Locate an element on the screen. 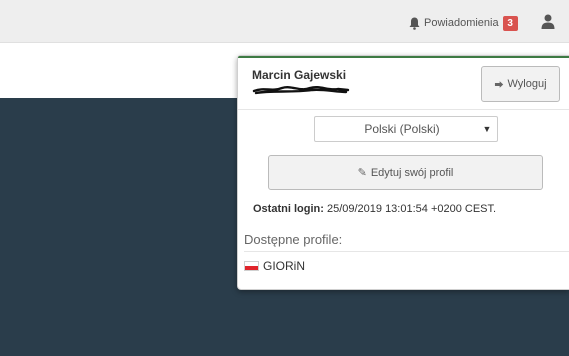  edit-profile-label: Edytuj swój profil is located at coordinates (412, 172).